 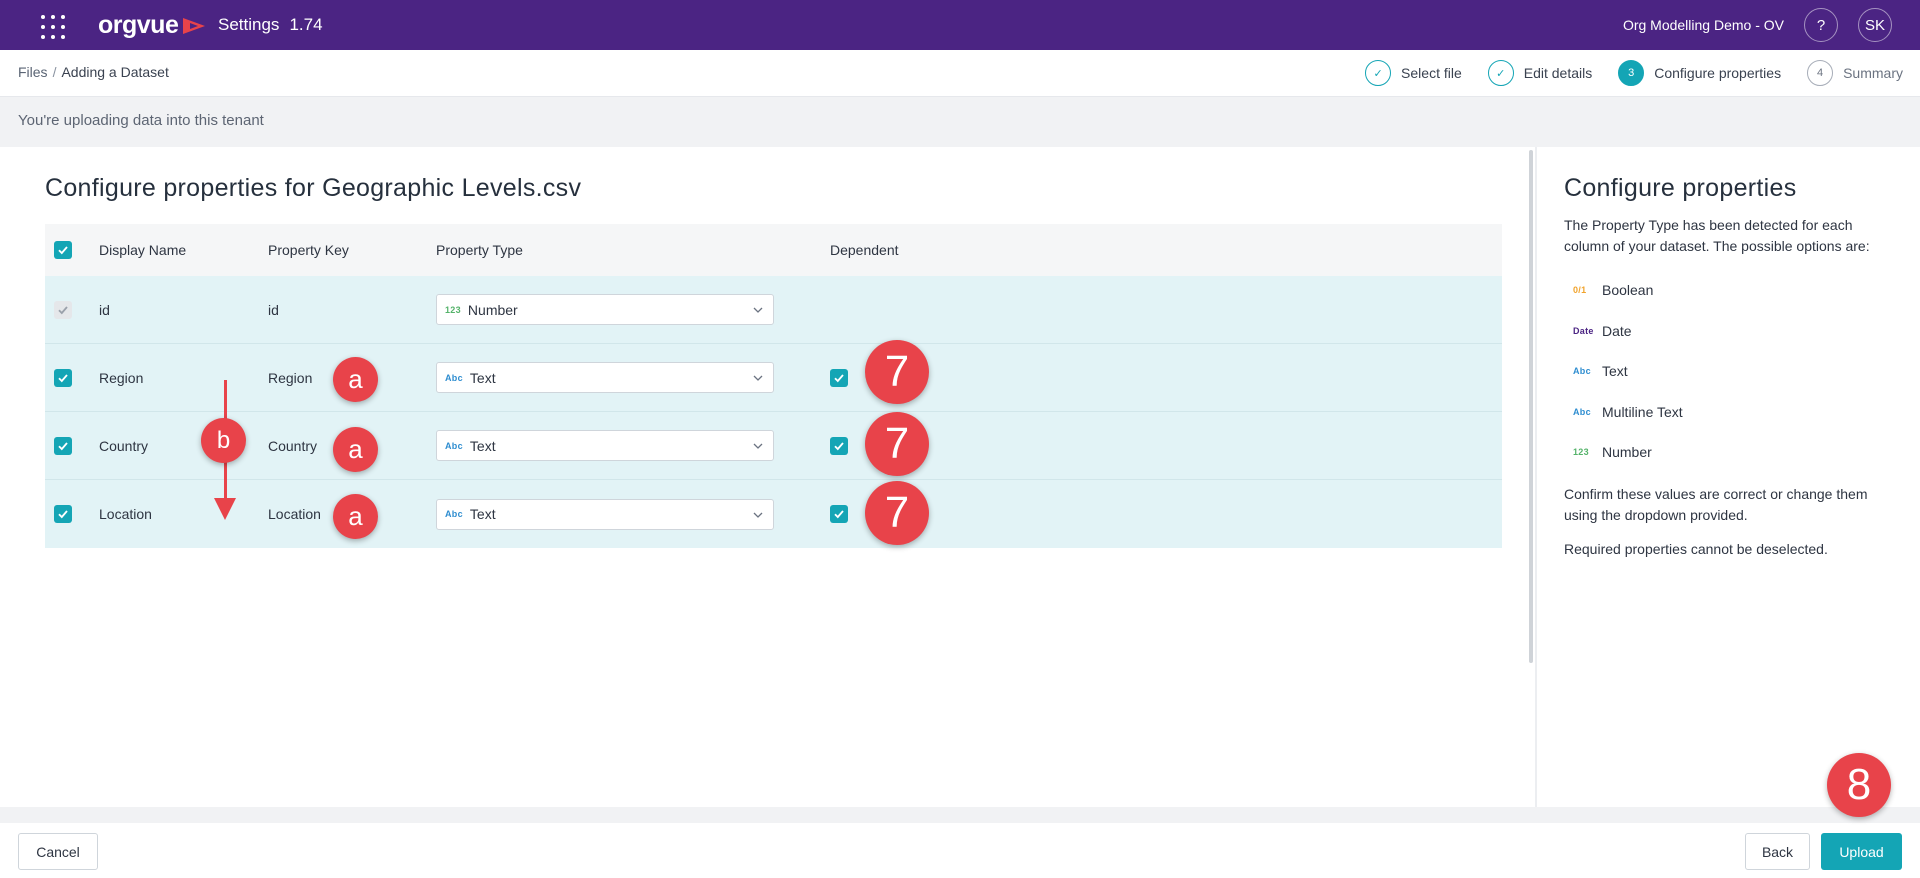 What do you see at coordinates (141, 120) in the screenshot?
I see `banner-text: You're uploading data into this tenant` at bounding box center [141, 120].